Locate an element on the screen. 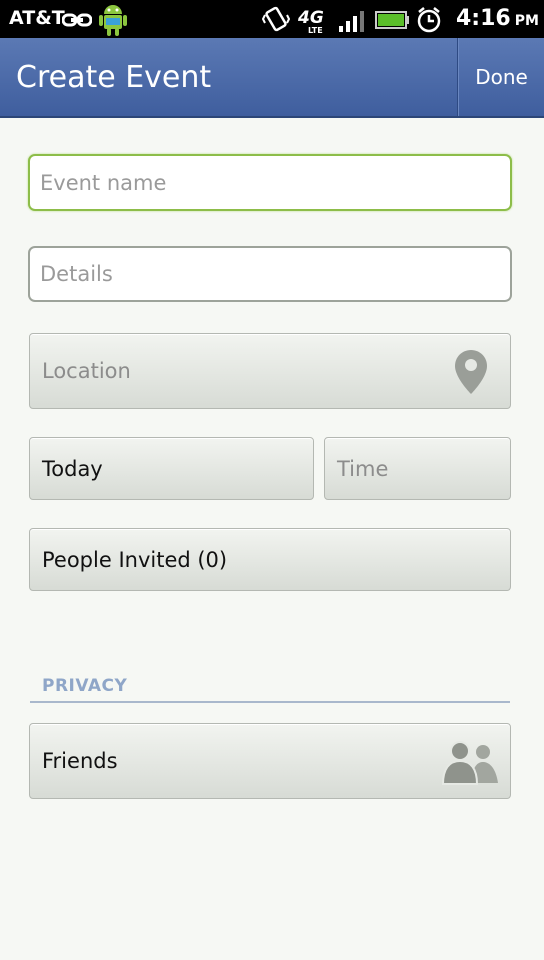 This screenshot has width=544, height=960. svg-text: 4G is located at coordinates (311, 18).